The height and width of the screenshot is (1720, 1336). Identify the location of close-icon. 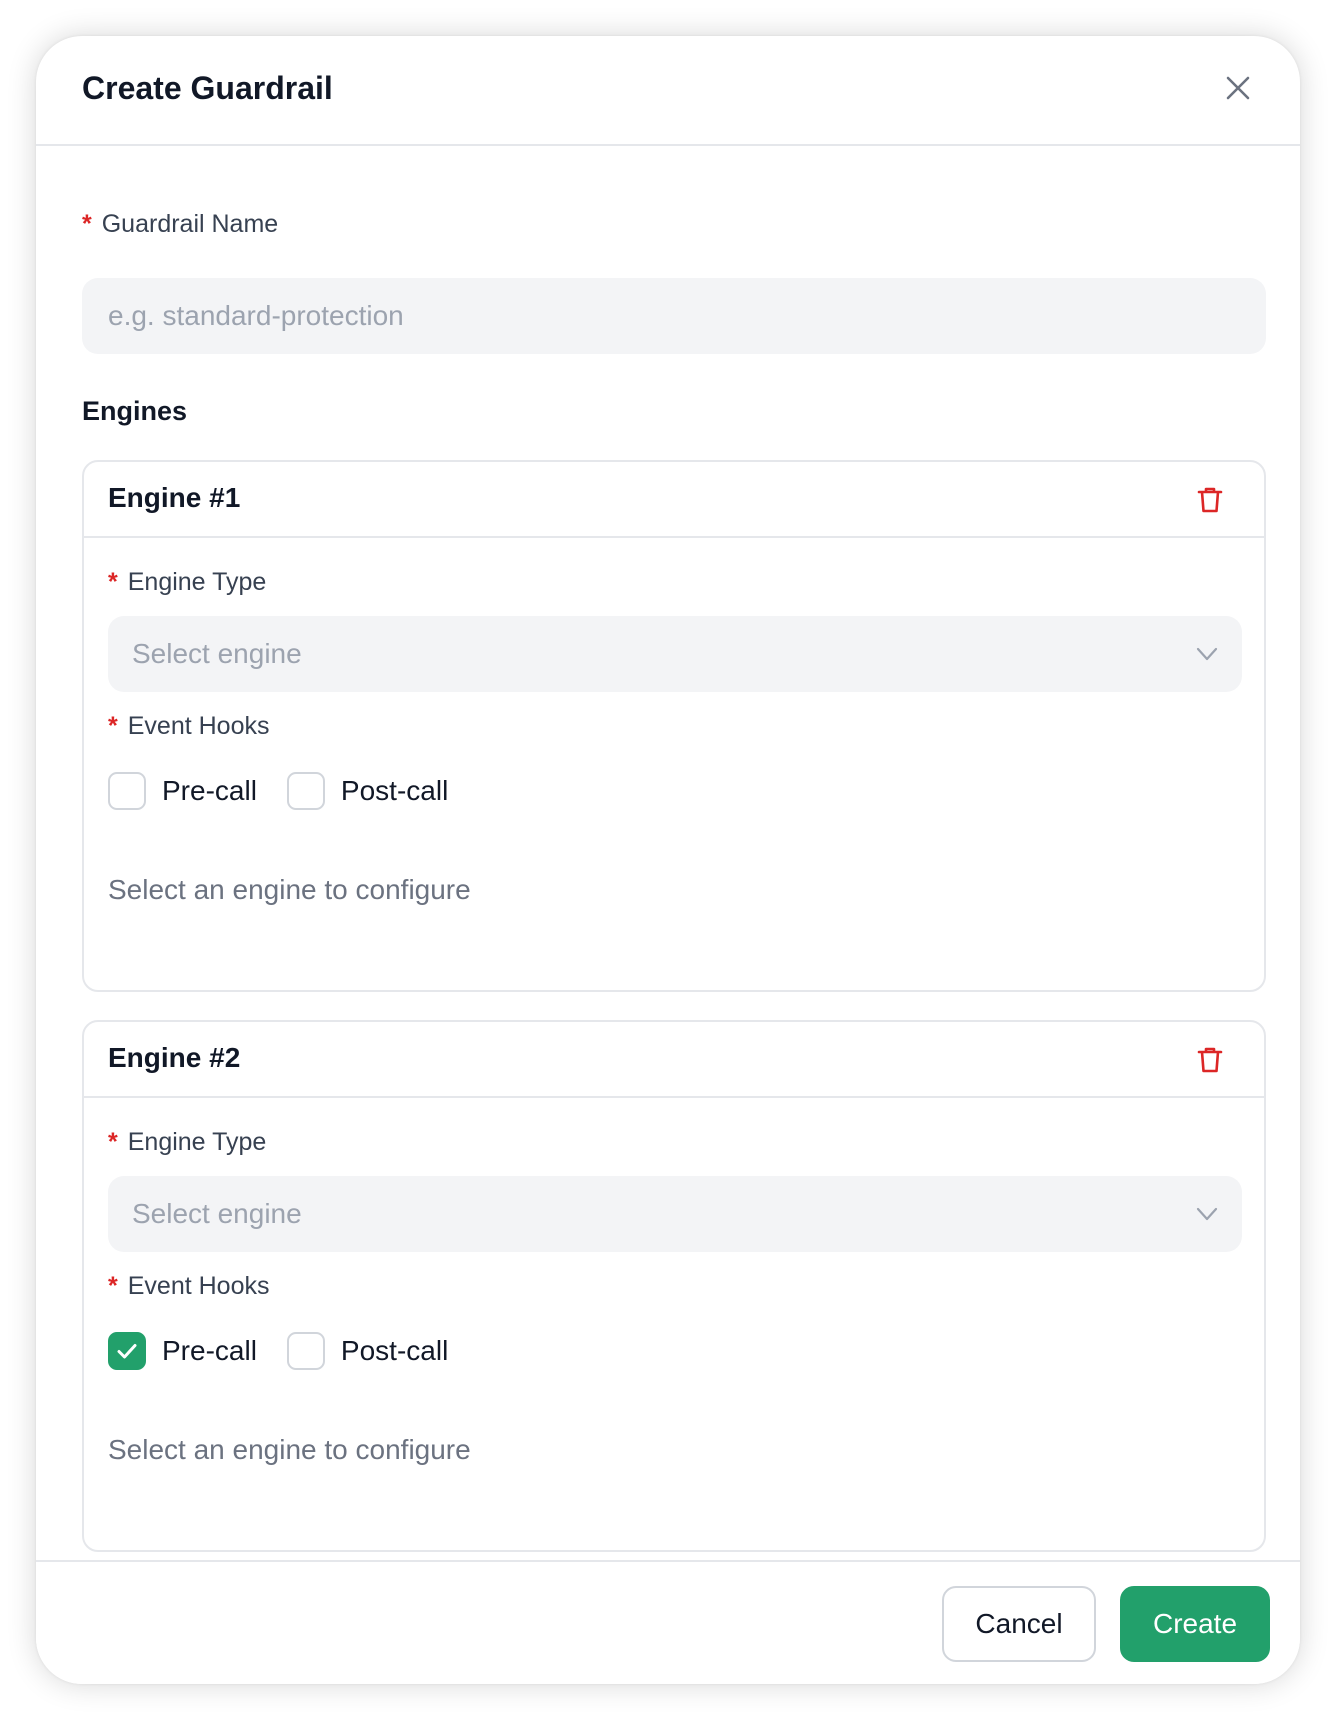
(1238, 88).